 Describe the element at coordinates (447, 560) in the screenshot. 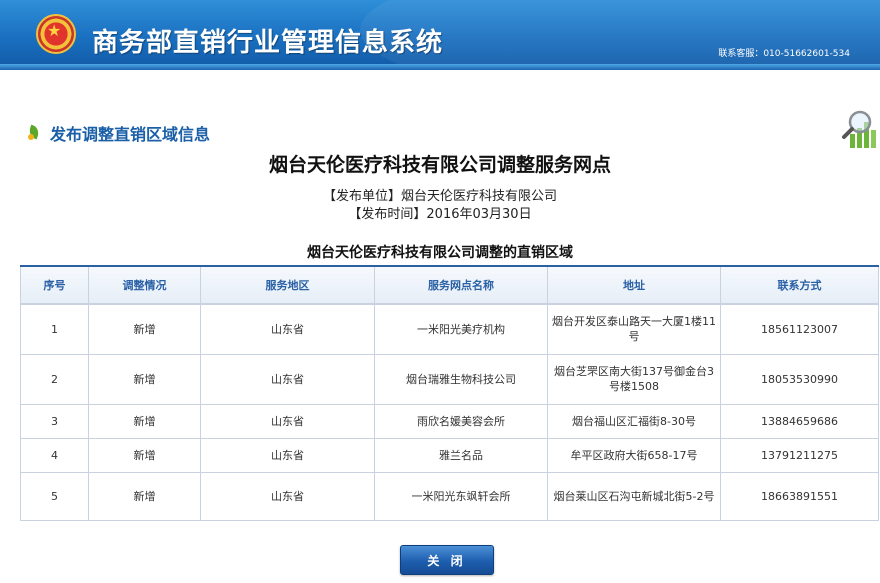

I see `close-button: 关 闭` at that location.